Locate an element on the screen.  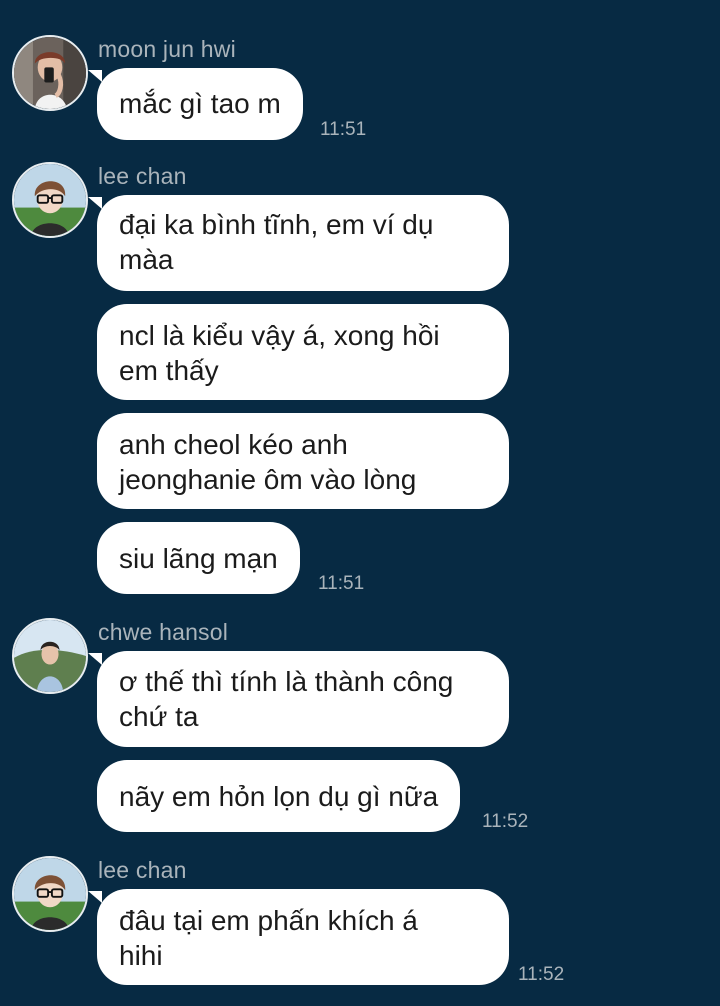
message-bubble: siu lãng mạn is located at coordinates (198, 558).